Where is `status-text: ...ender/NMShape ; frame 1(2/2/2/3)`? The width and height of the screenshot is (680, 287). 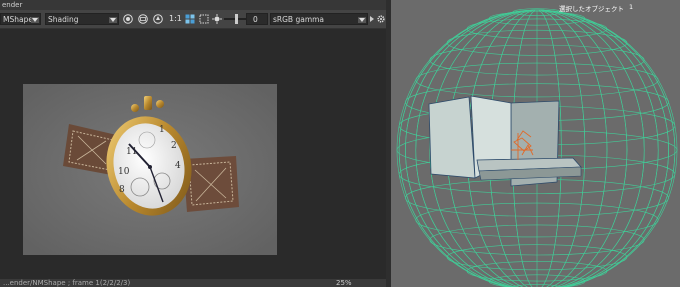
status-text: ...ender/NMShape ; frame 1(2/2/2/3) is located at coordinates (67, 283).